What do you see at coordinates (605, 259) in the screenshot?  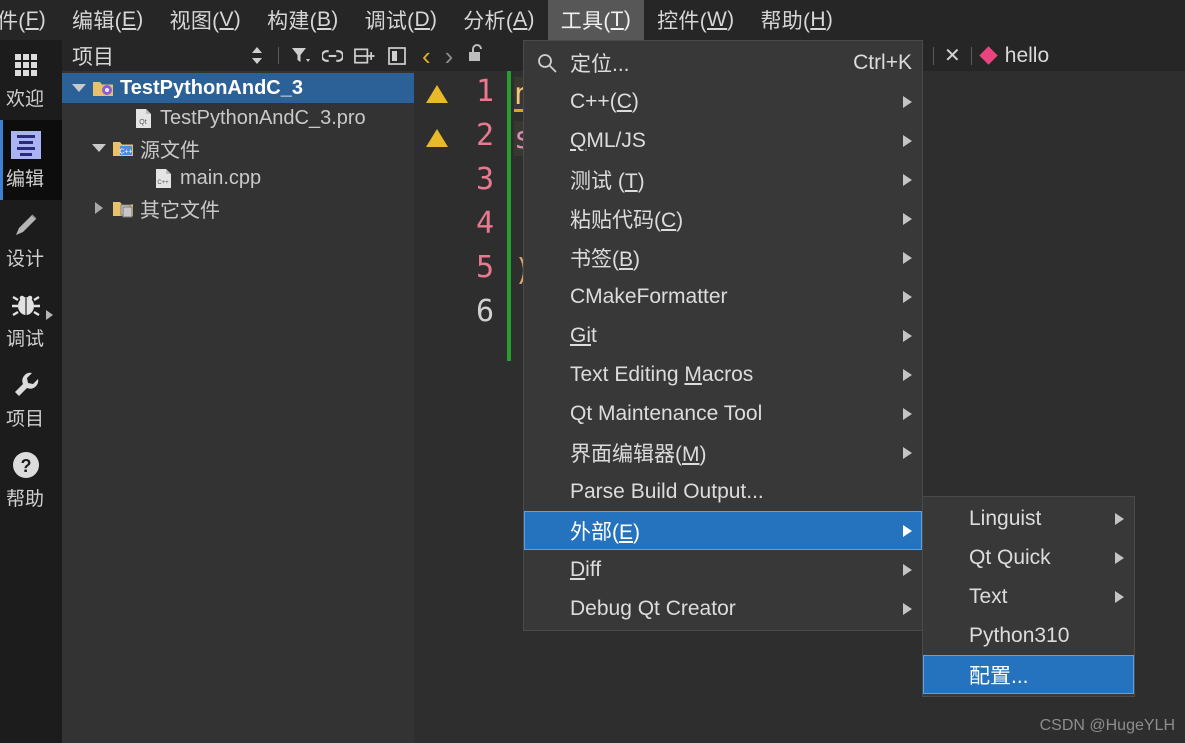 I see `menu-item-label: 书签(B)` at bounding box center [605, 259].